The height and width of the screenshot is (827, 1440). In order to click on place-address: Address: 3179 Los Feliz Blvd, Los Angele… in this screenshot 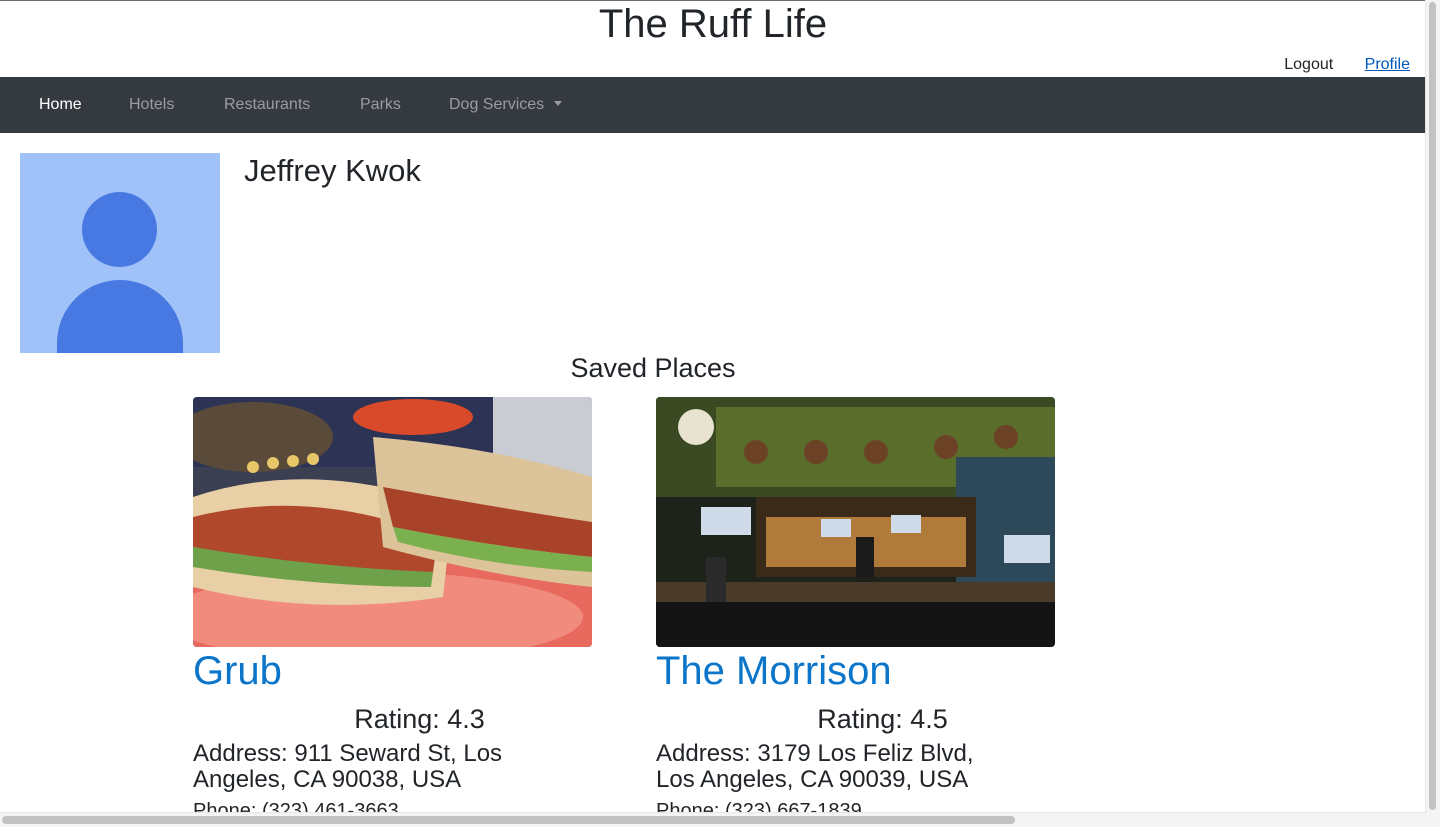, I will do `click(815, 766)`.